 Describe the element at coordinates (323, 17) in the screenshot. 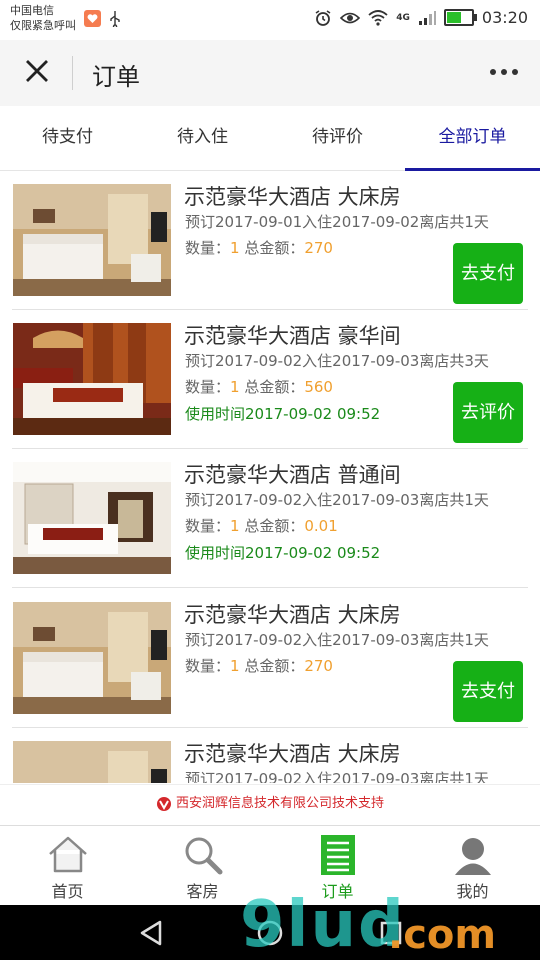

I see `alarm-icon` at that location.